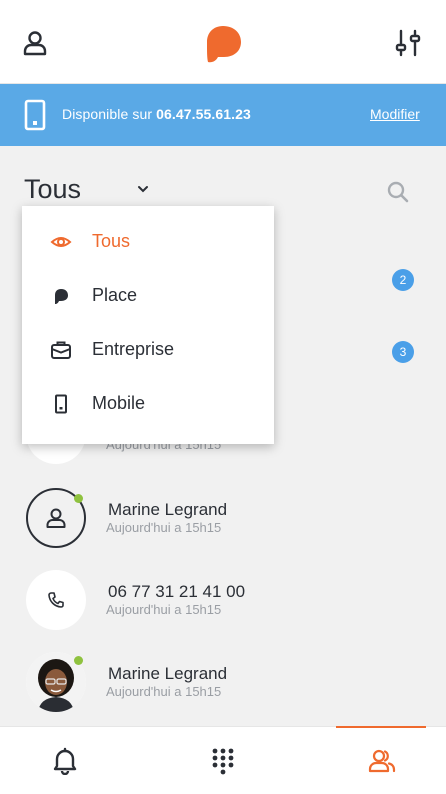 The image size is (446, 794). I want to click on chevron-down-icon, so click(143, 189).